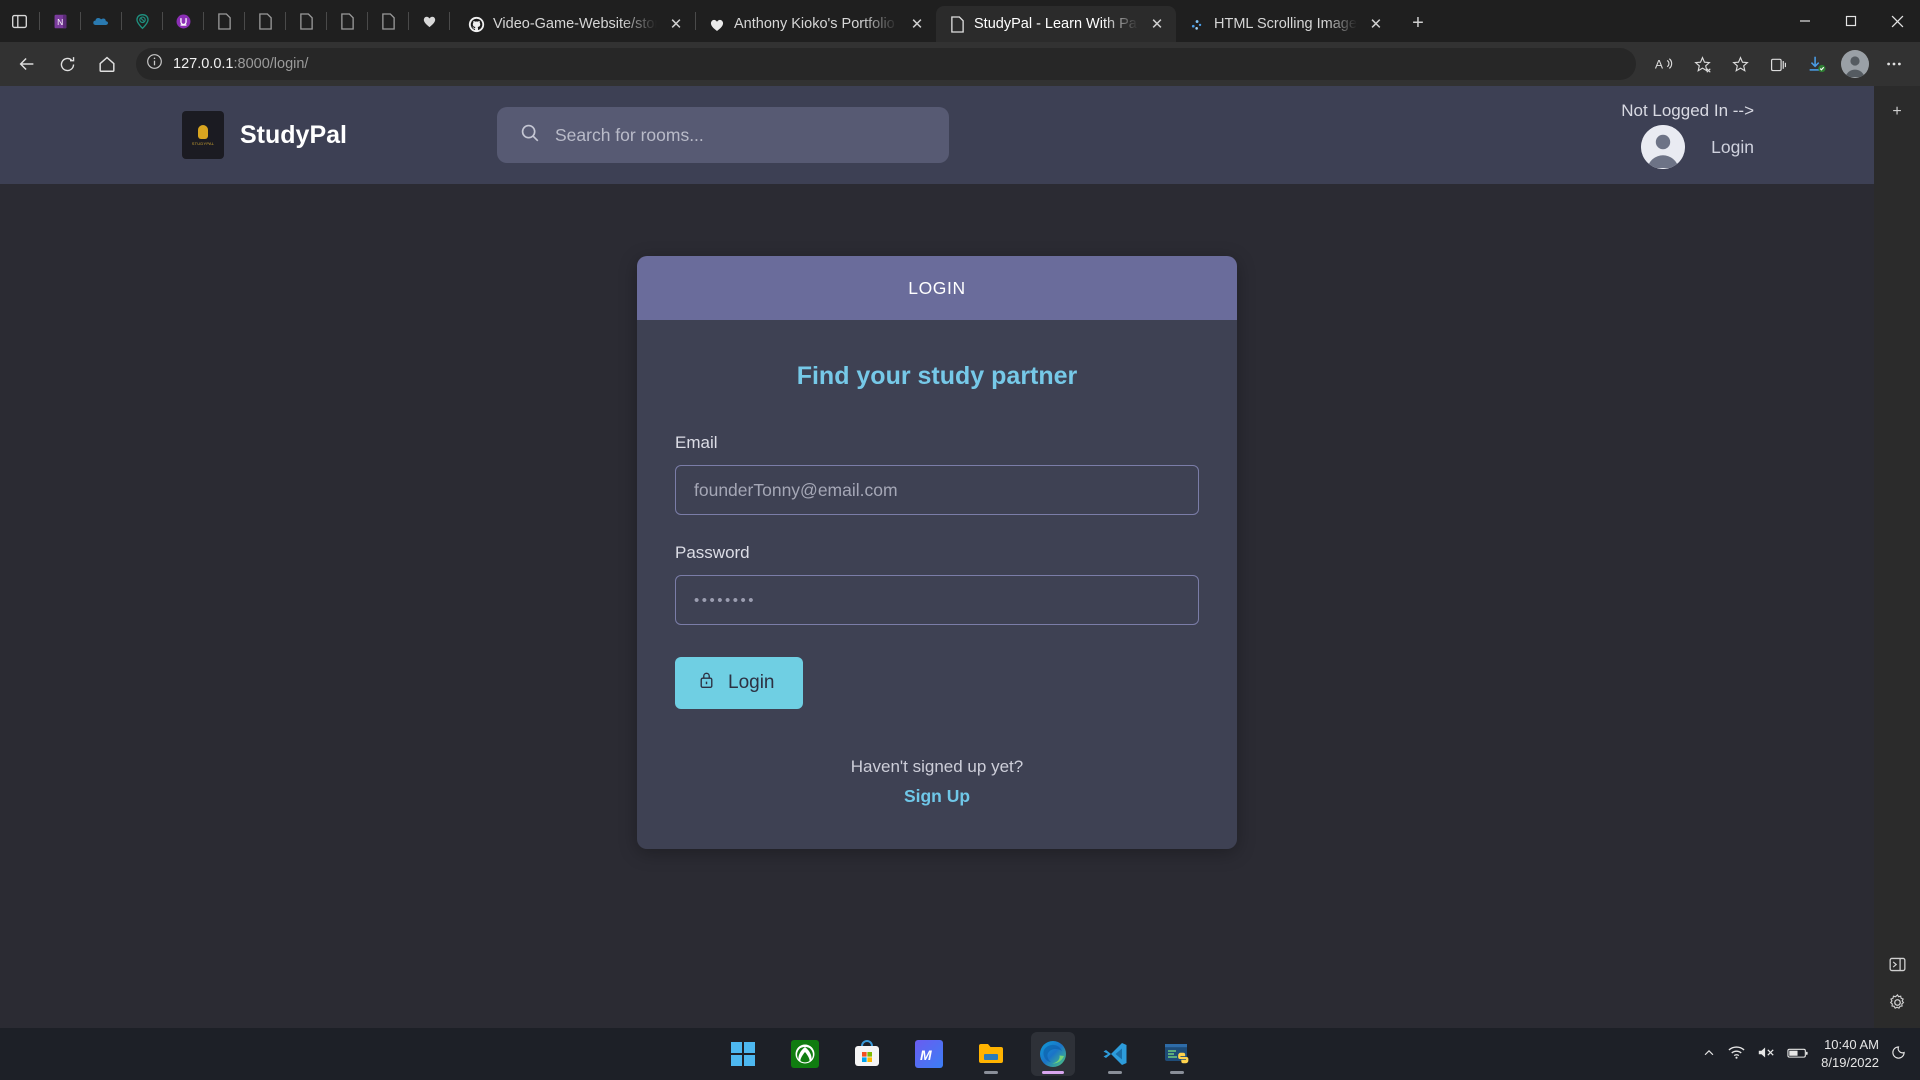  Describe the element at coordinates (1056, 24) in the screenshot. I see `browser-tab-active: StudyPal - Learn With Pals Wo ✕` at that location.